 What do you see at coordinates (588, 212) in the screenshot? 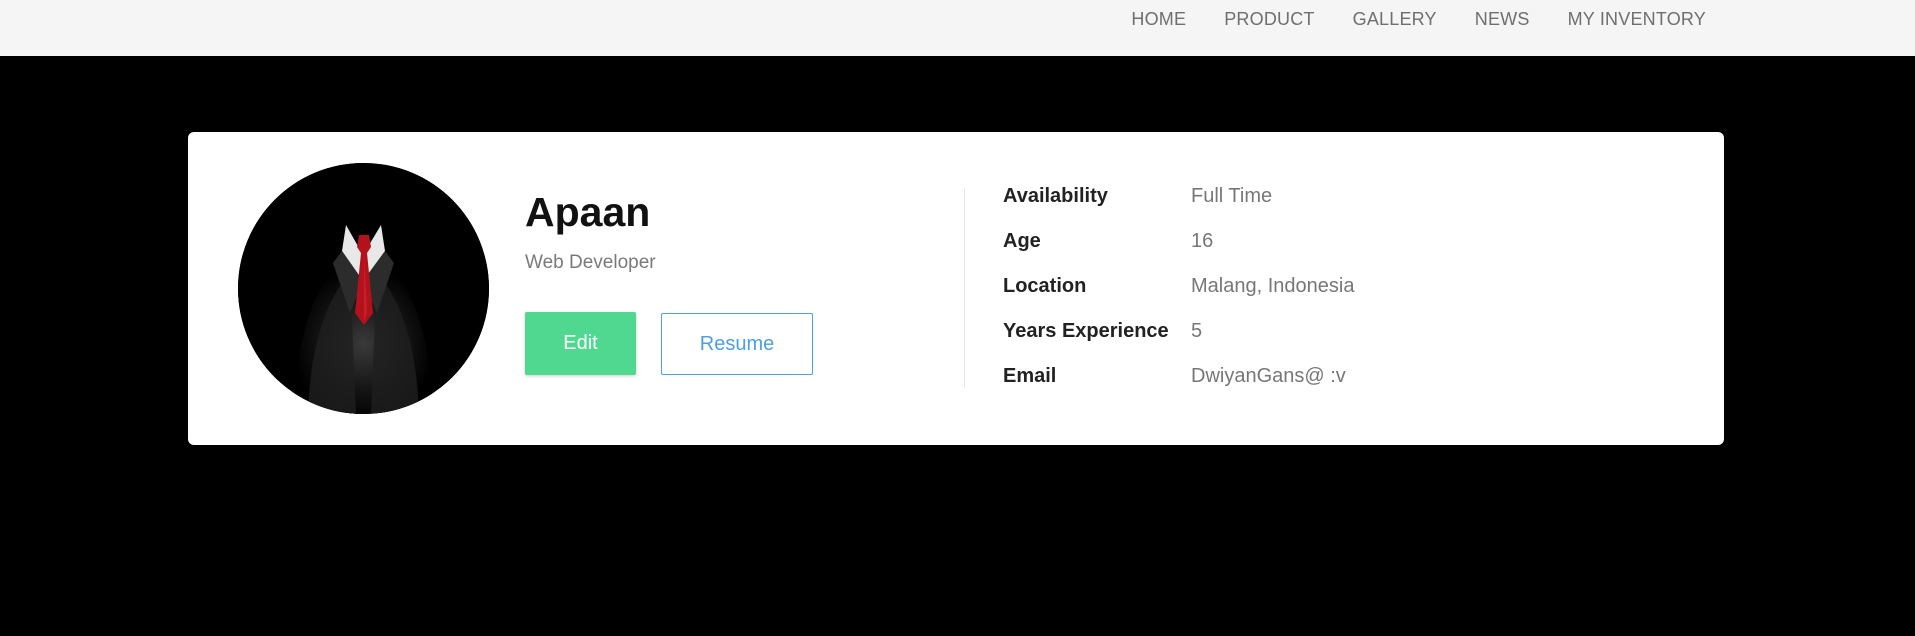
I see `profile-name: Apaan` at bounding box center [588, 212].